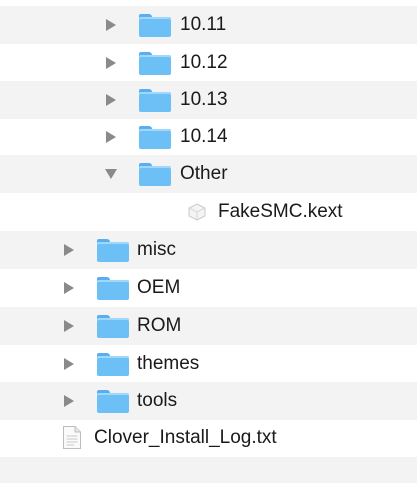 Image resolution: width=417 pixels, height=483 pixels. What do you see at coordinates (208, 288) in the screenshot?
I see `list-item-oem: OEM` at bounding box center [208, 288].